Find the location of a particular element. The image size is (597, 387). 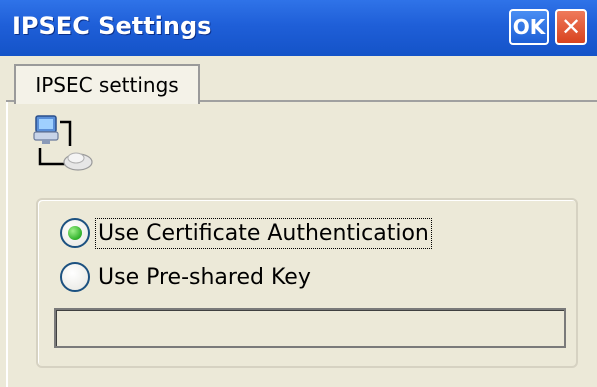

ok-button: OK is located at coordinates (529, 27).